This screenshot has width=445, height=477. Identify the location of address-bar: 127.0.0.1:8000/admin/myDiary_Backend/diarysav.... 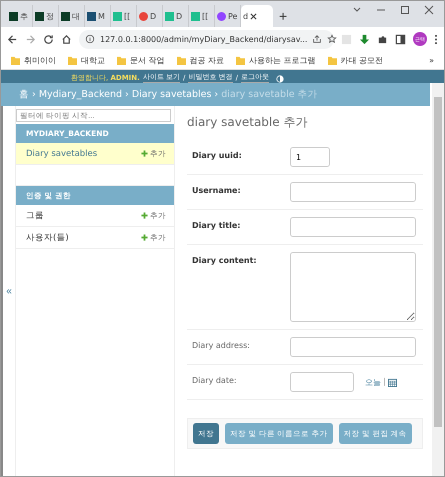
(206, 39).